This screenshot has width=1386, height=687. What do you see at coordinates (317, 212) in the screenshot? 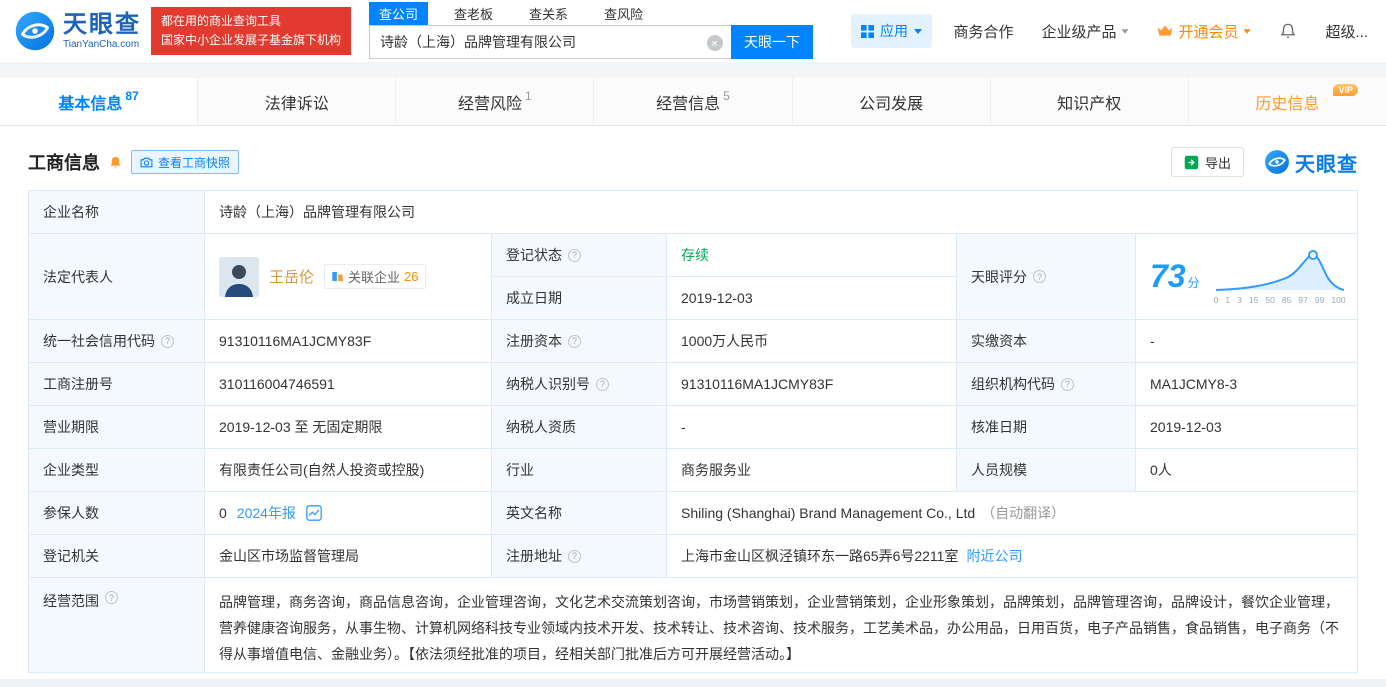
I see `value-text: 诗龄（上海）品牌管理有限公司` at bounding box center [317, 212].